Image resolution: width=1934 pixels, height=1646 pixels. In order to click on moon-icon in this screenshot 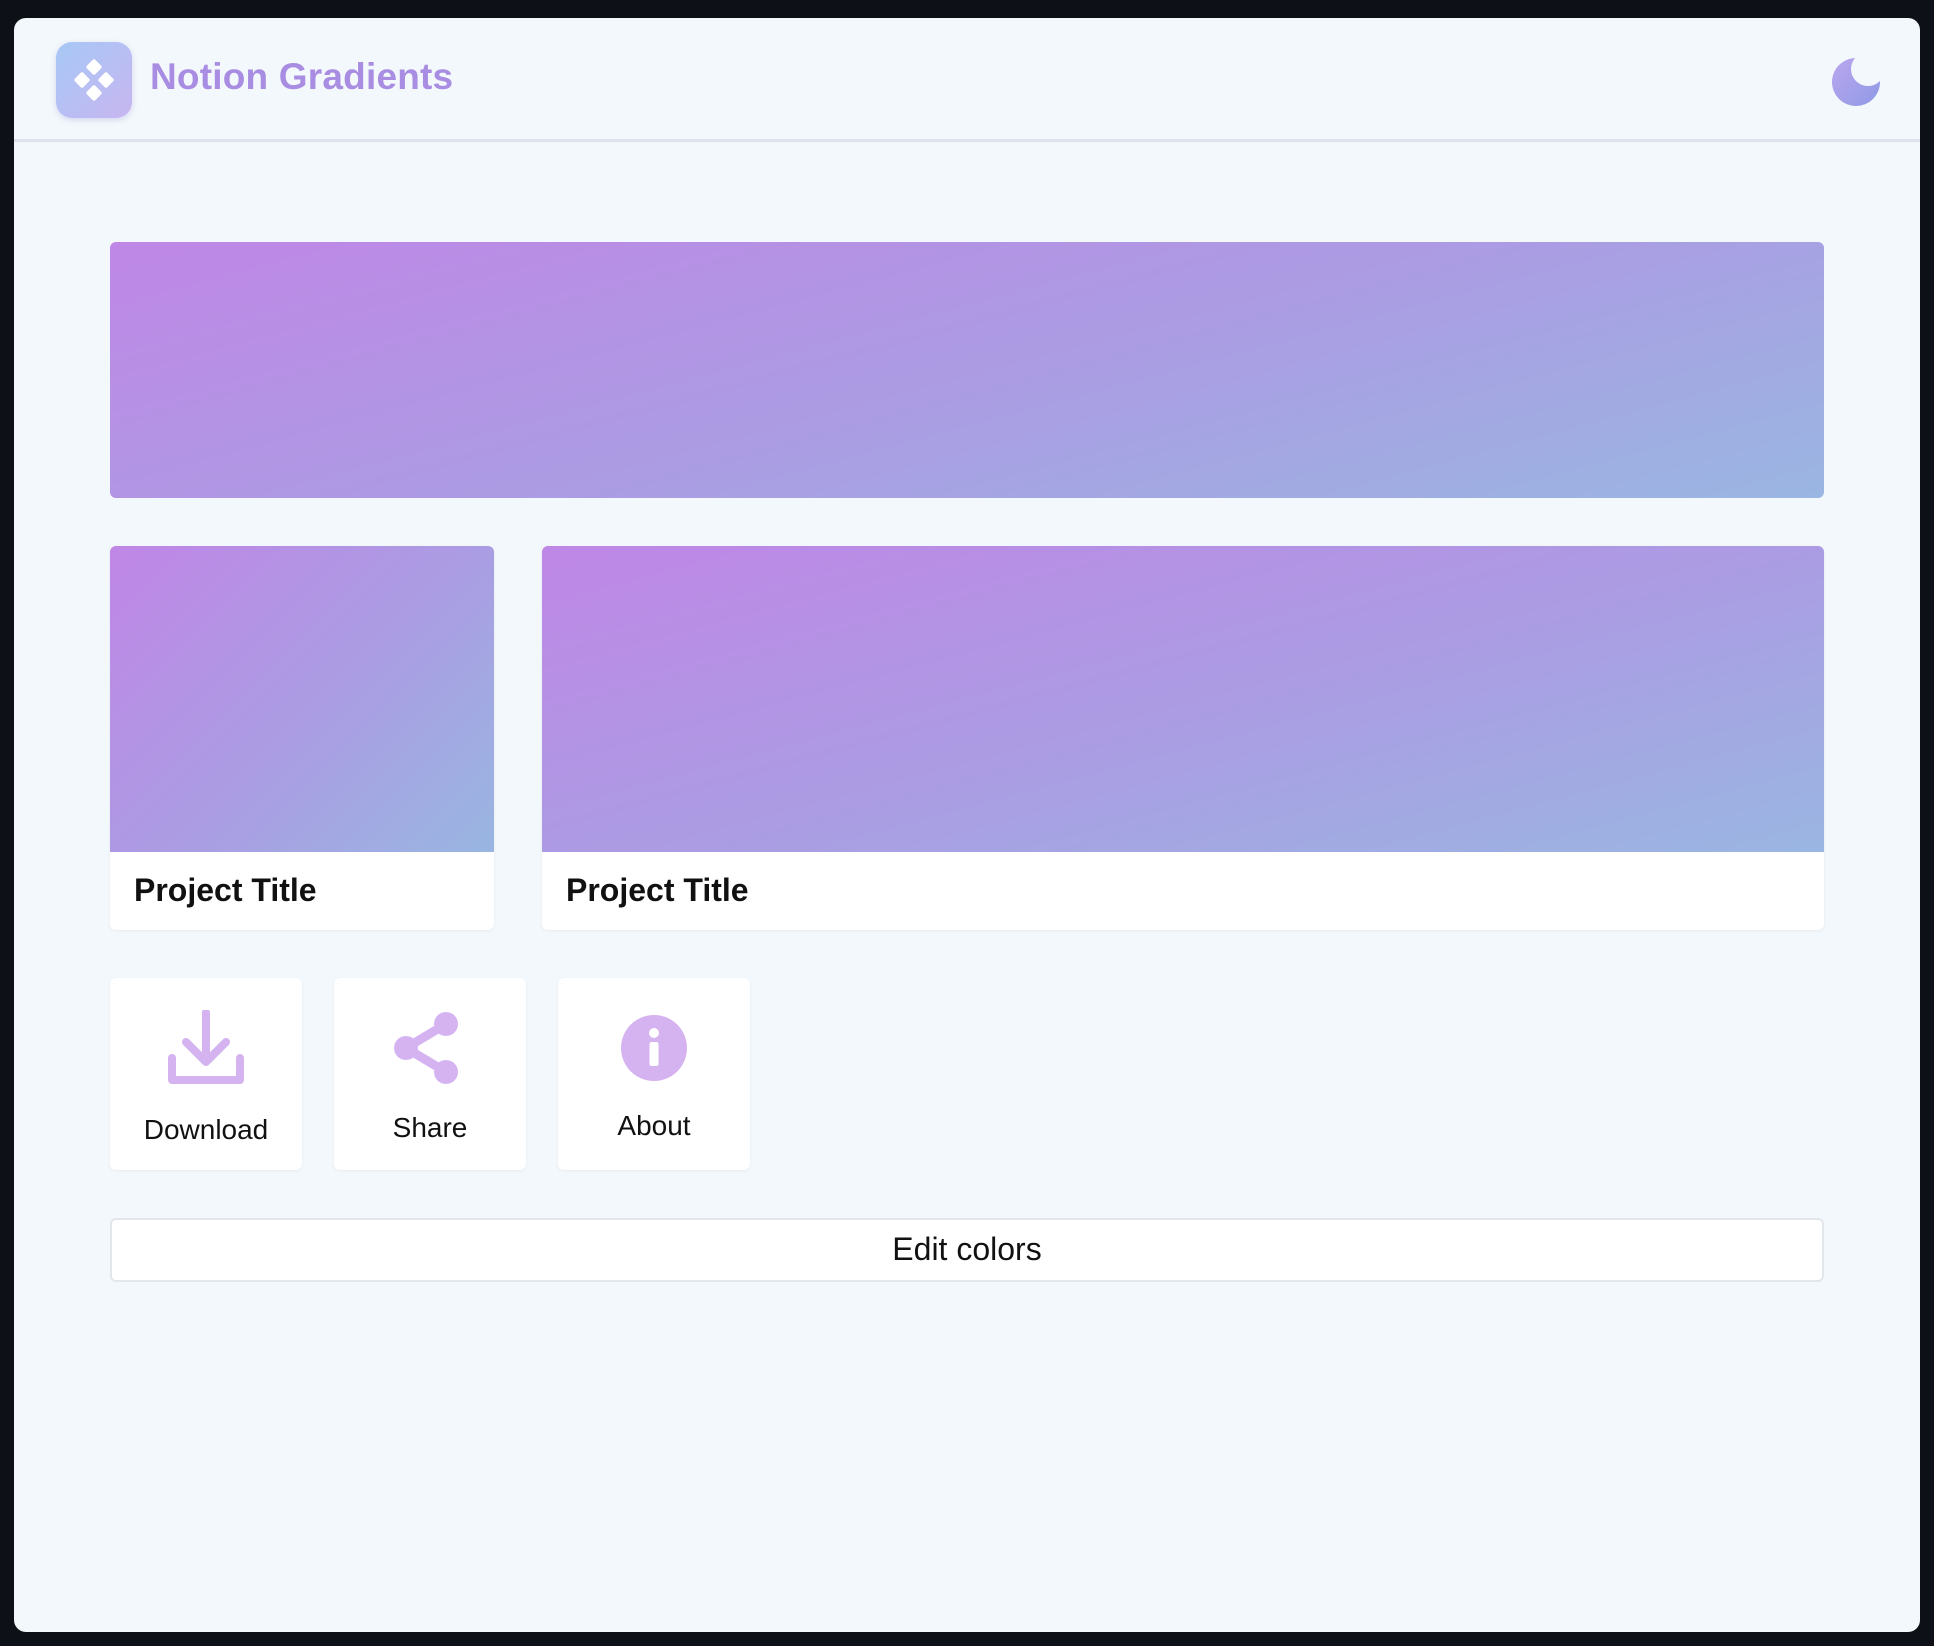, I will do `click(1856, 82)`.